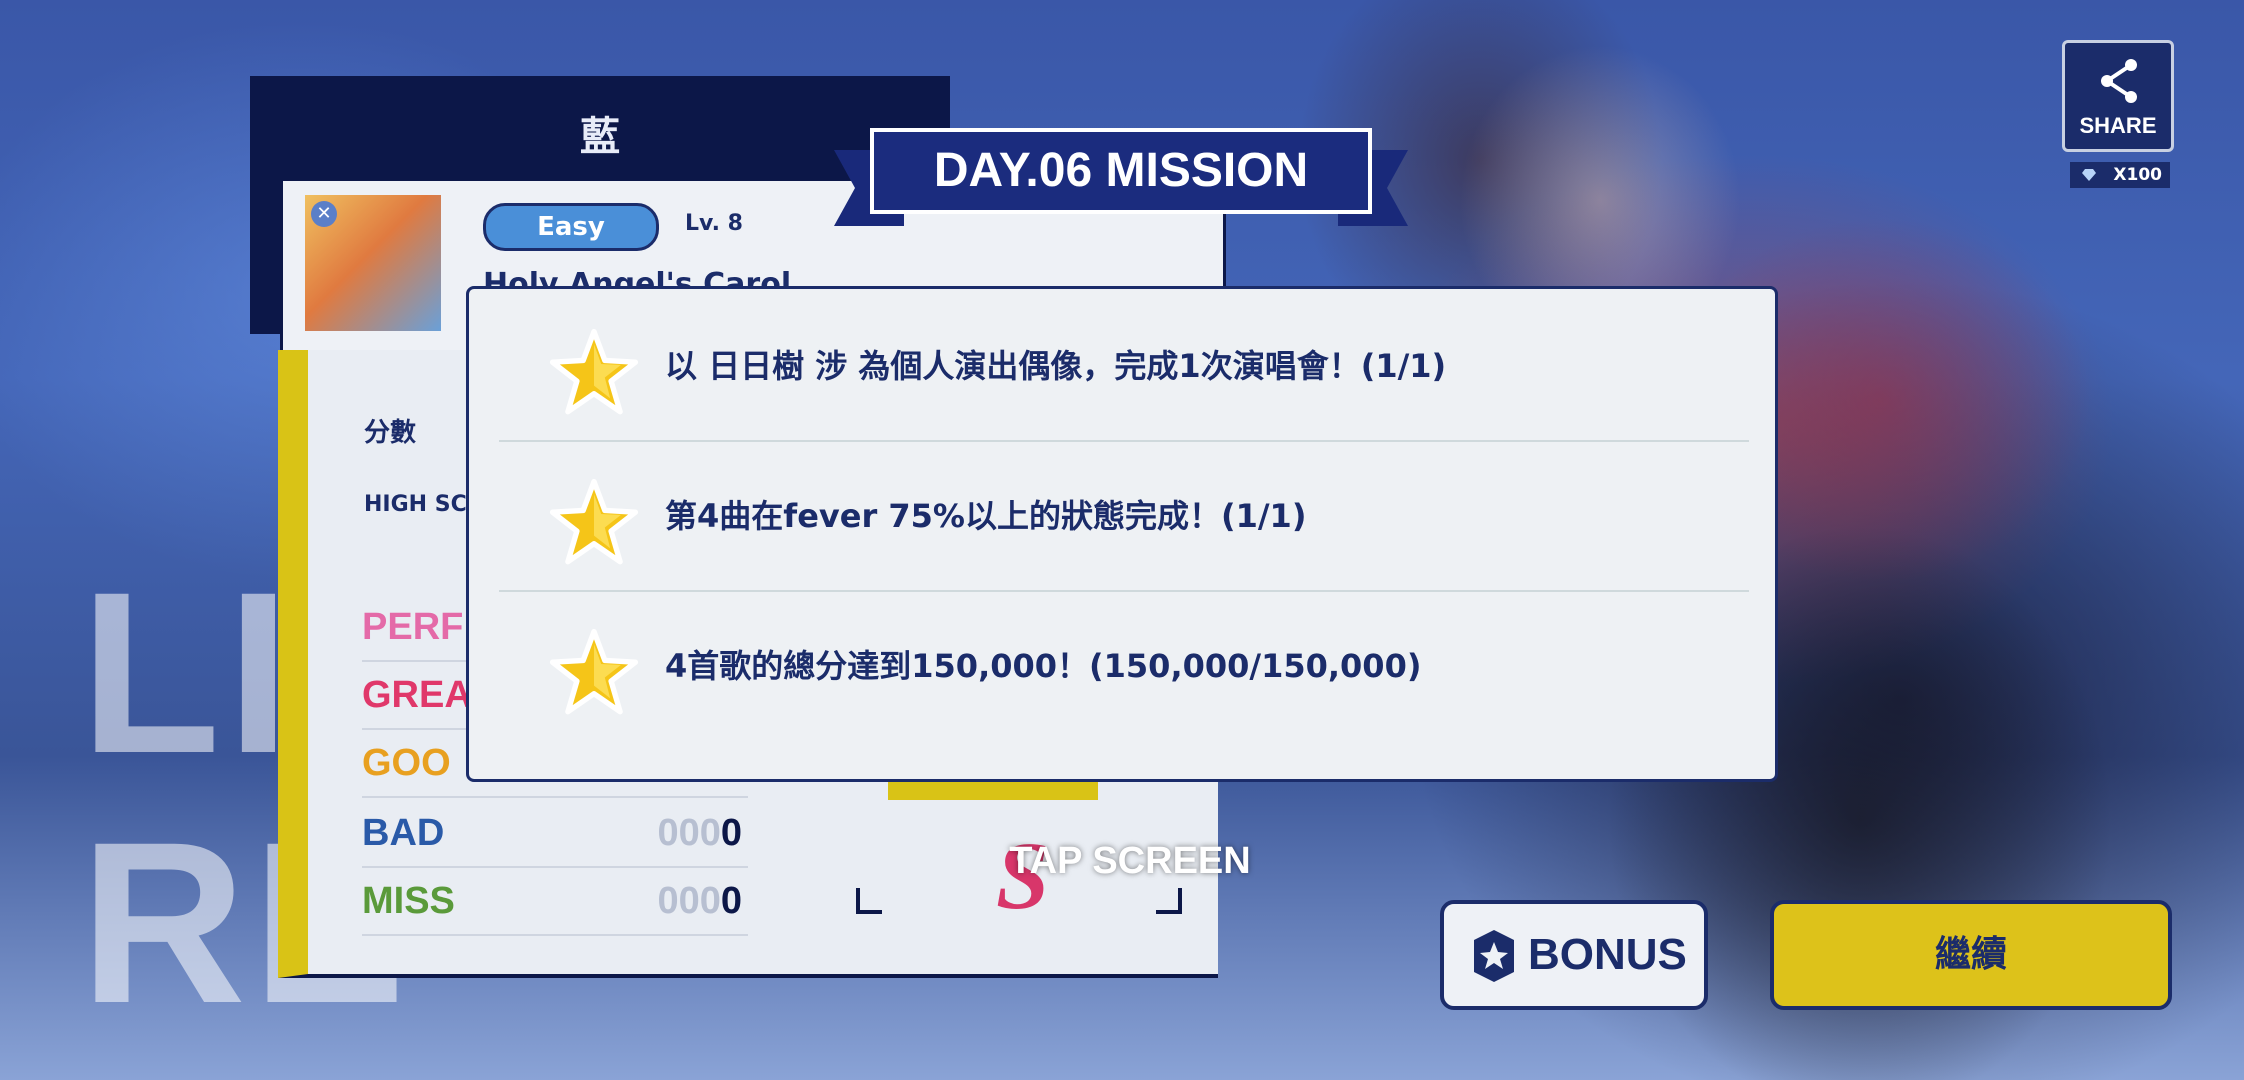 The image size is (2244, 1080). I want to click on judgement-name: GREA, so click(417, 695).